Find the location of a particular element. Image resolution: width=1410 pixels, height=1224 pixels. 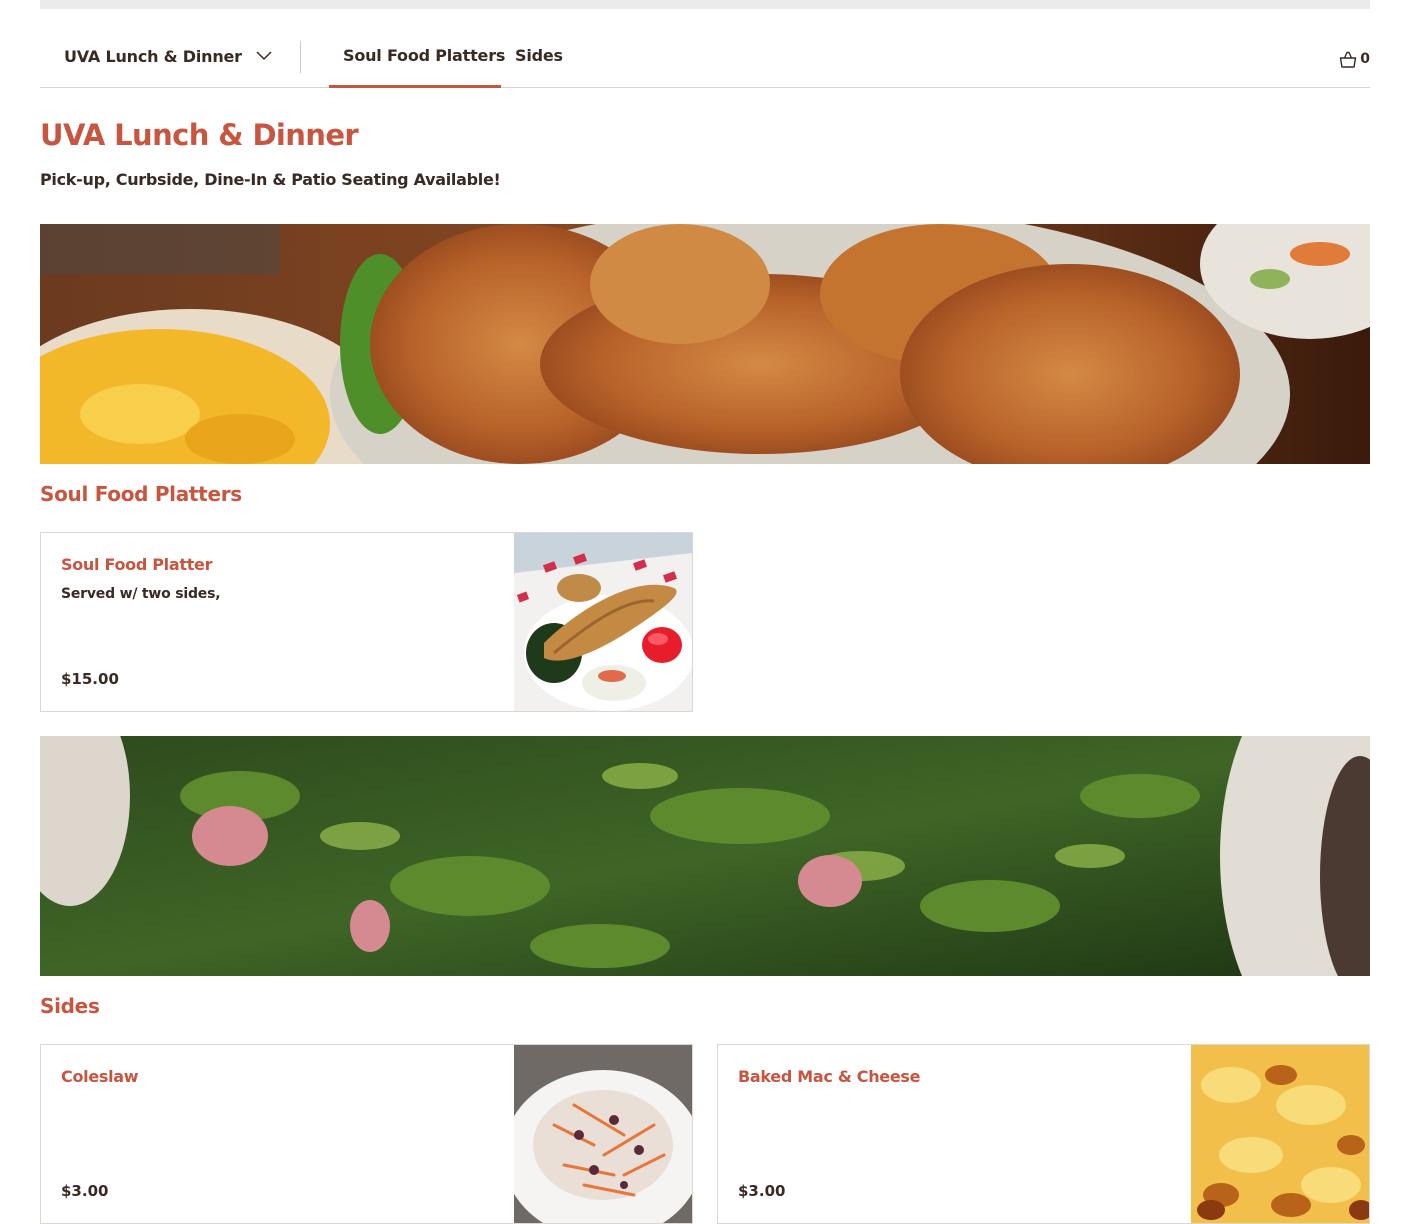

shopping-basket-icon is located at coordinates (1348, 59).